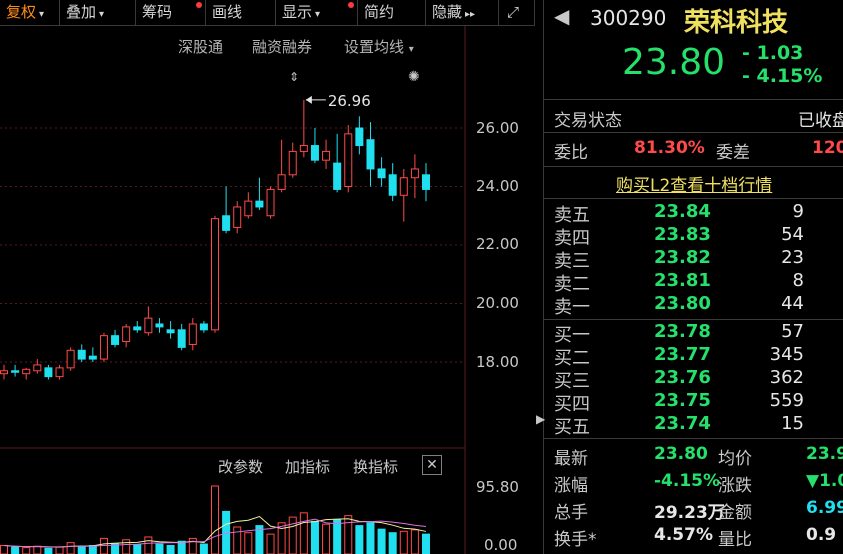  I want to click on panel-toggle-icon: ▶, so click(540, 419).